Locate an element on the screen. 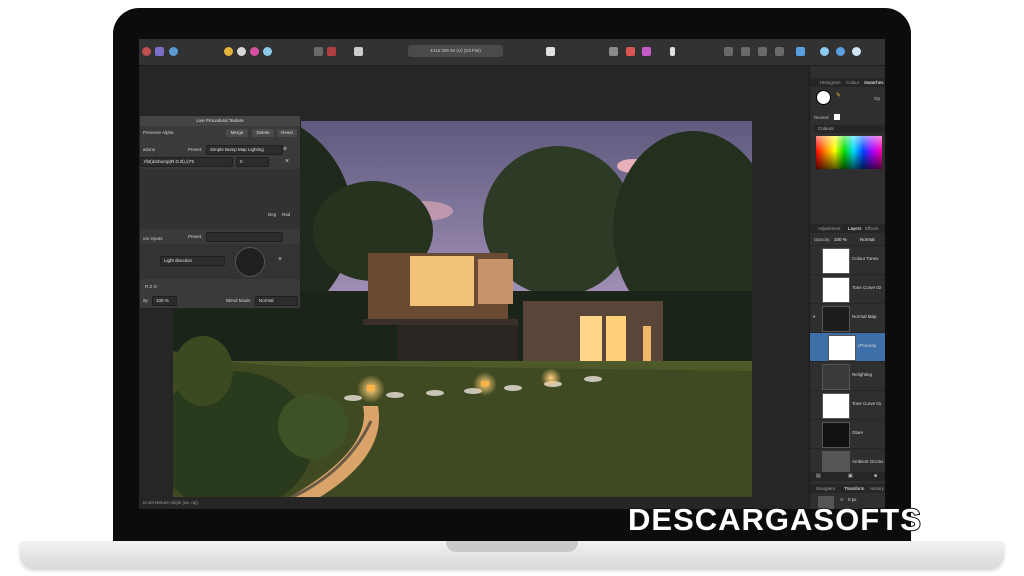 This screenshot has width=1024, height=576. panel-title: Live Procedural Texture is located at coordinates (220, 121).